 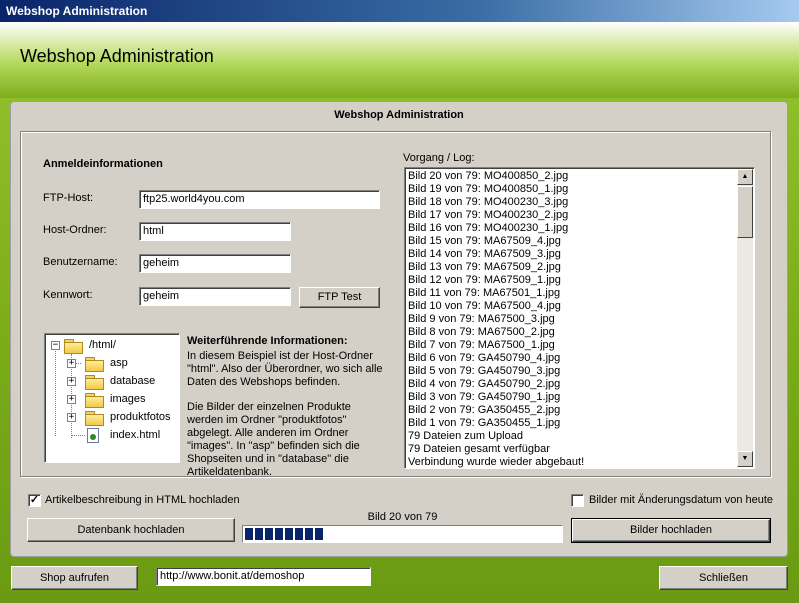 What do you see at coordinates (572, 189) in the screenshot?
I see `log-item: Bild 19 von 79: MO400850_1.jpg` at bounding box center [572, 189].